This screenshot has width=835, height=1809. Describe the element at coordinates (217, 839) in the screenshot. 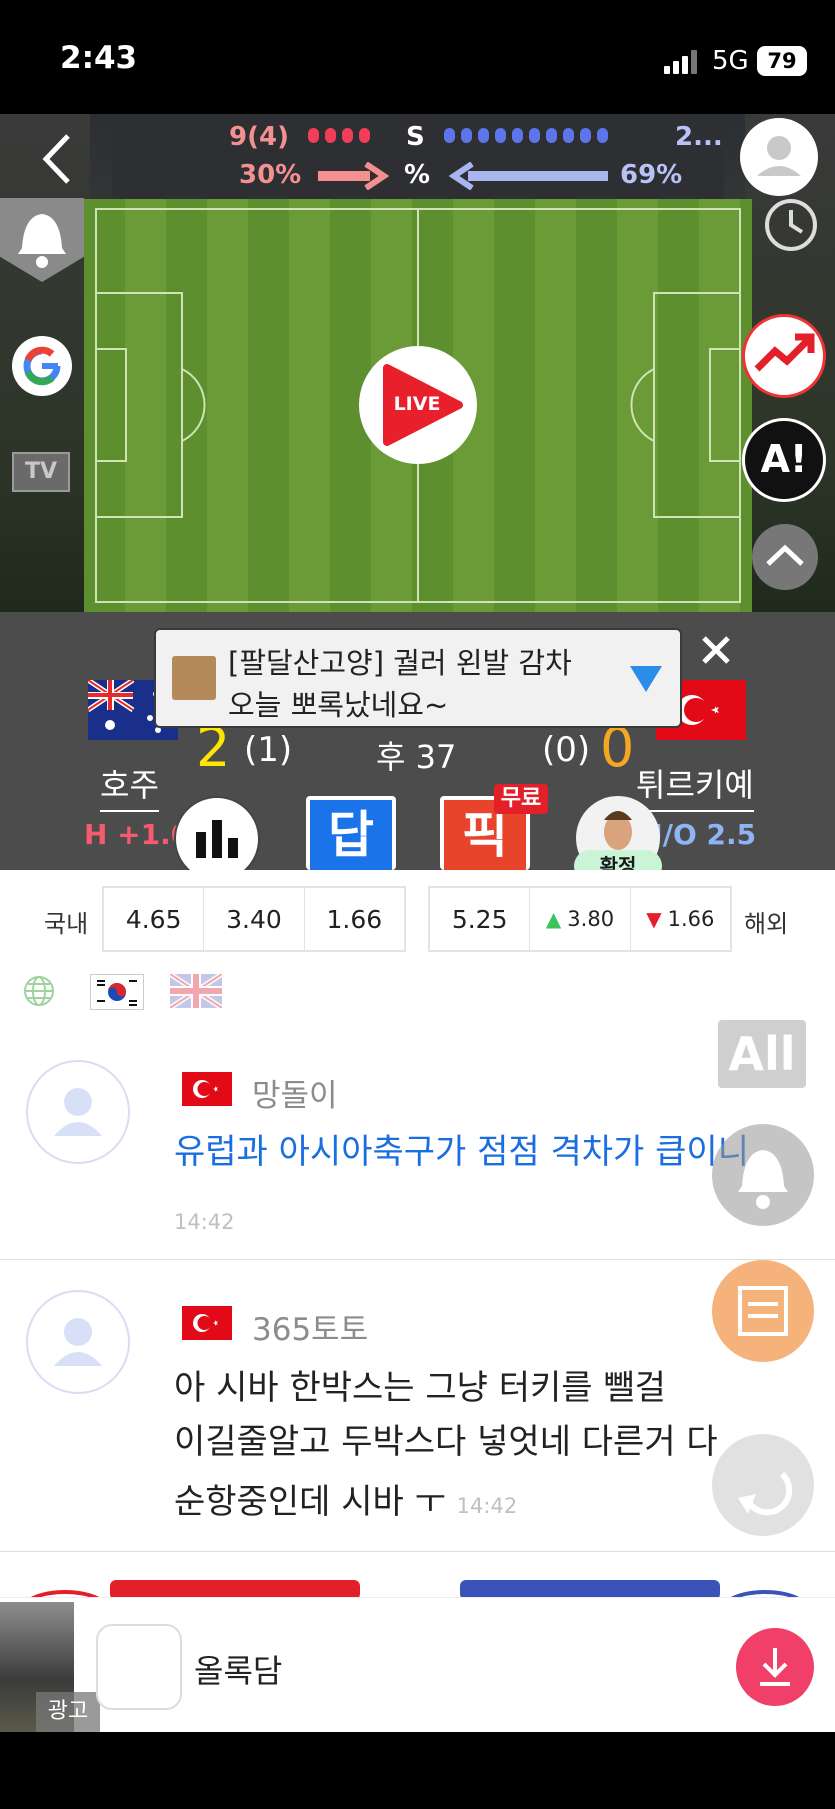

I see `bar-chart-icon` at that location.